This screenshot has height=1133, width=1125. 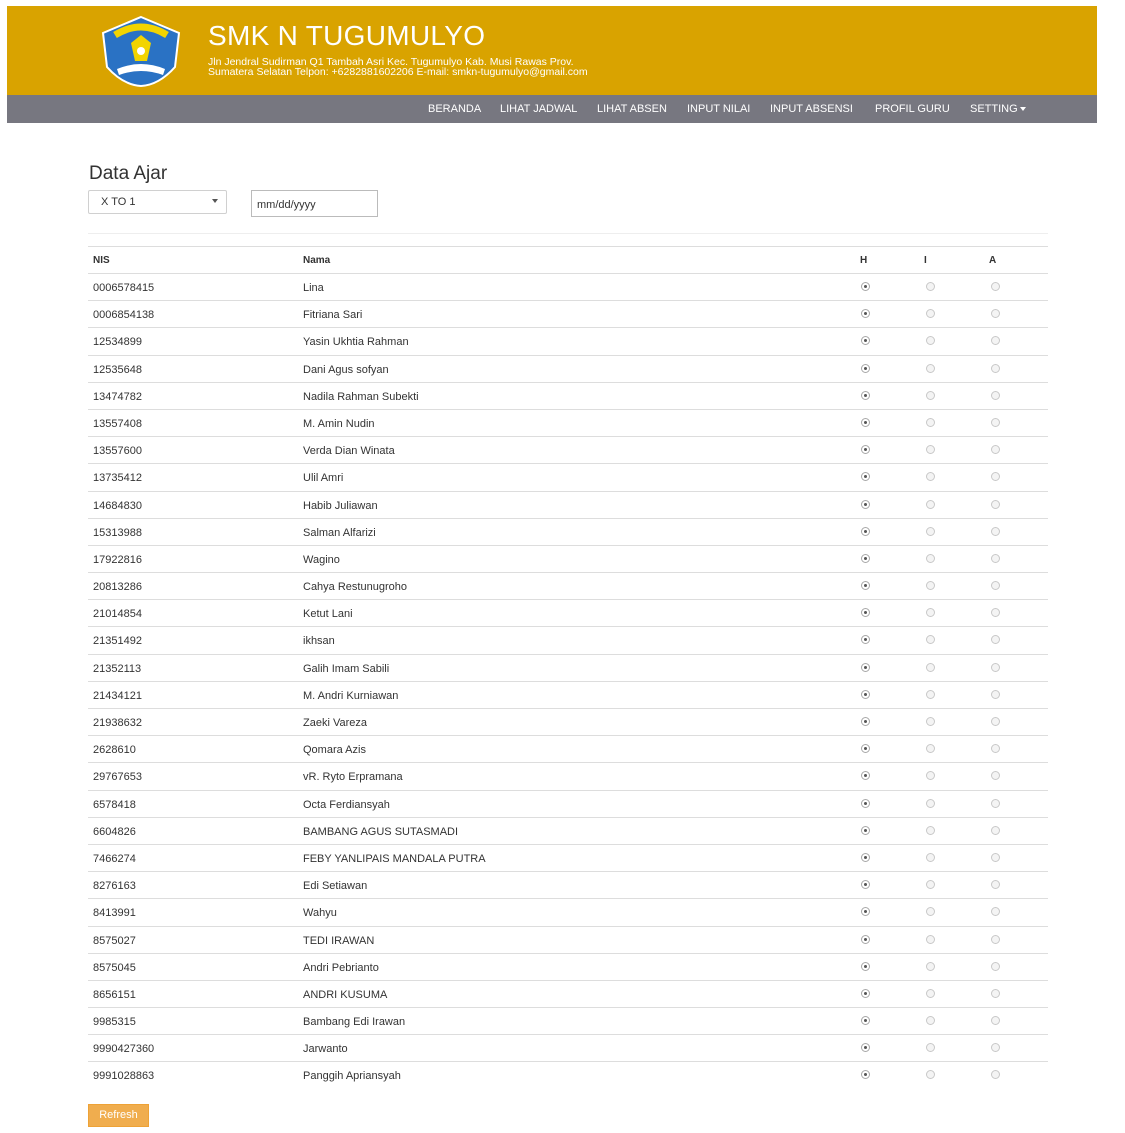 I want to click on nav-lihat-absen: LIHAT ABSEN, so click(x=632, y=109).